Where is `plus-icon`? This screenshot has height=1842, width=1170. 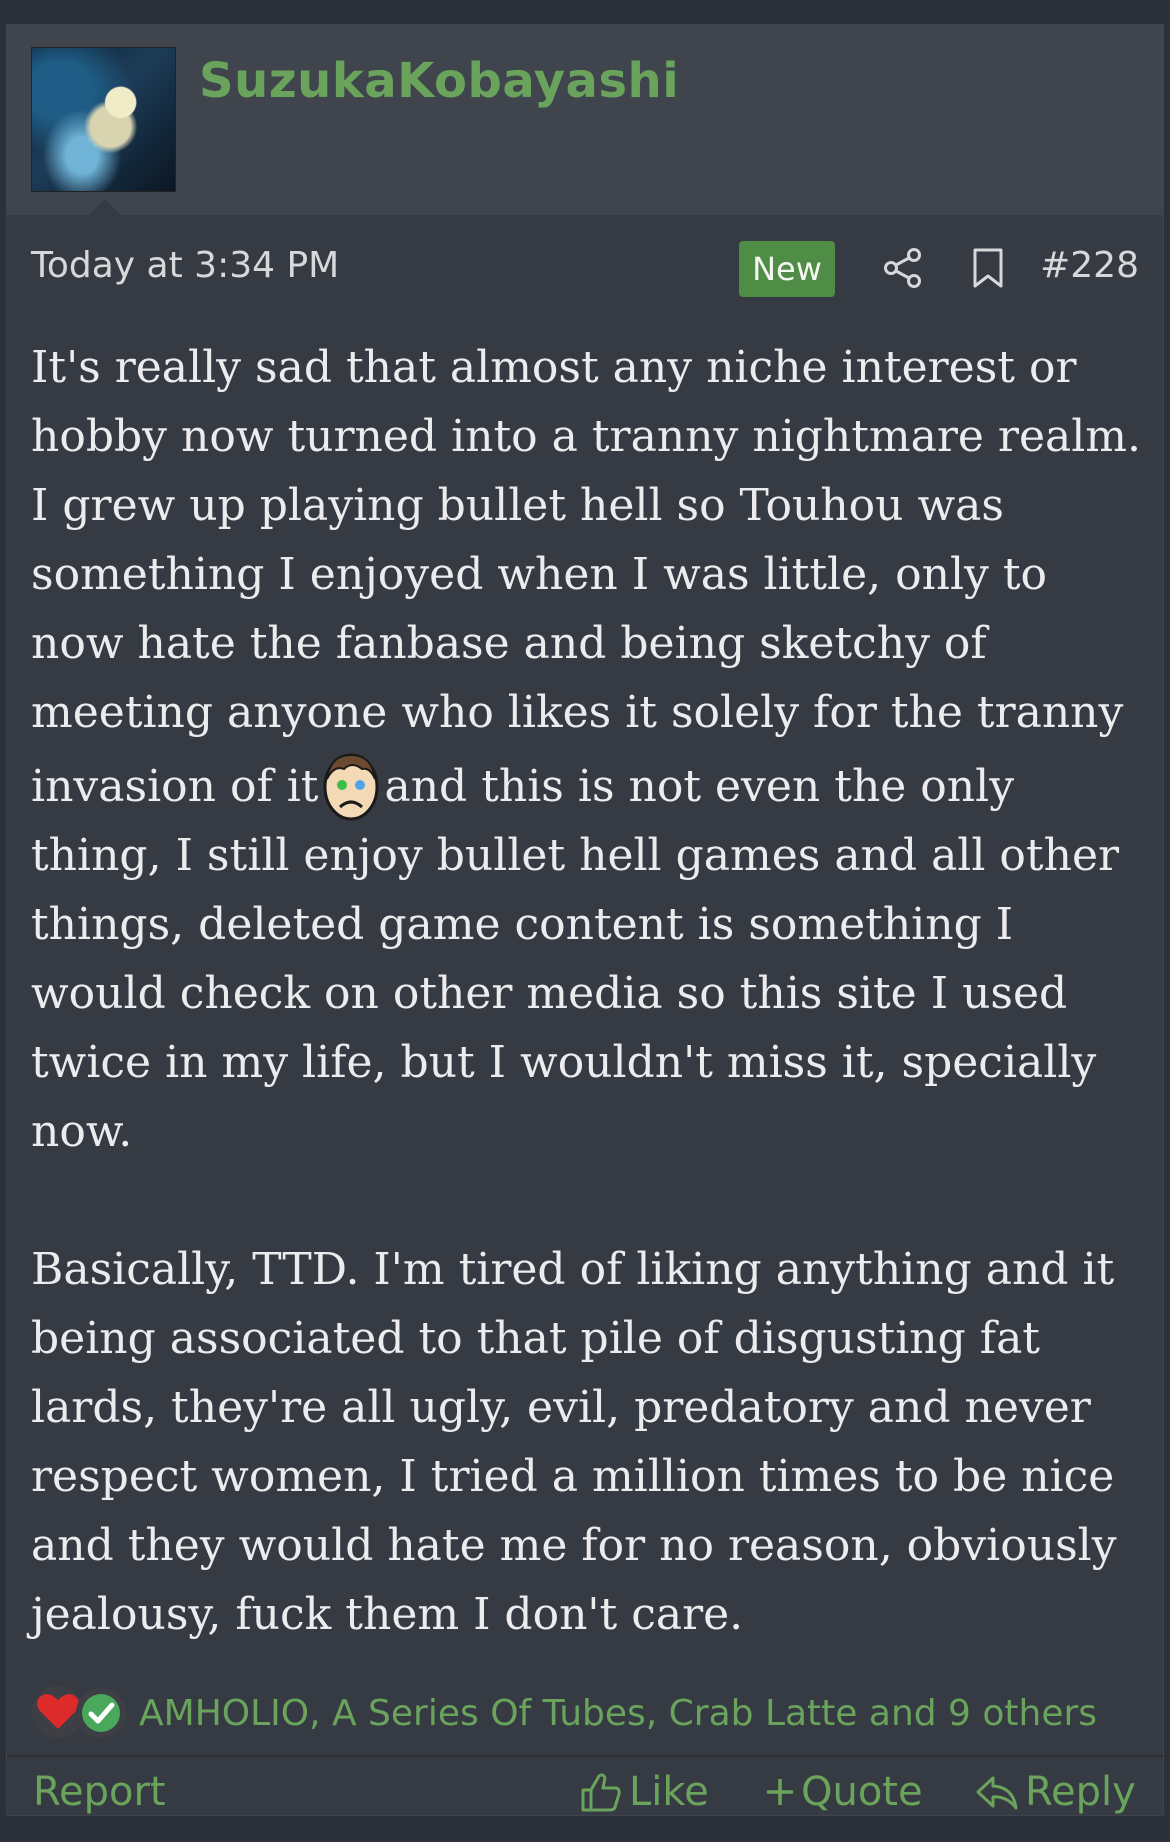
plus-icon is located at coordinates (780, 1792).